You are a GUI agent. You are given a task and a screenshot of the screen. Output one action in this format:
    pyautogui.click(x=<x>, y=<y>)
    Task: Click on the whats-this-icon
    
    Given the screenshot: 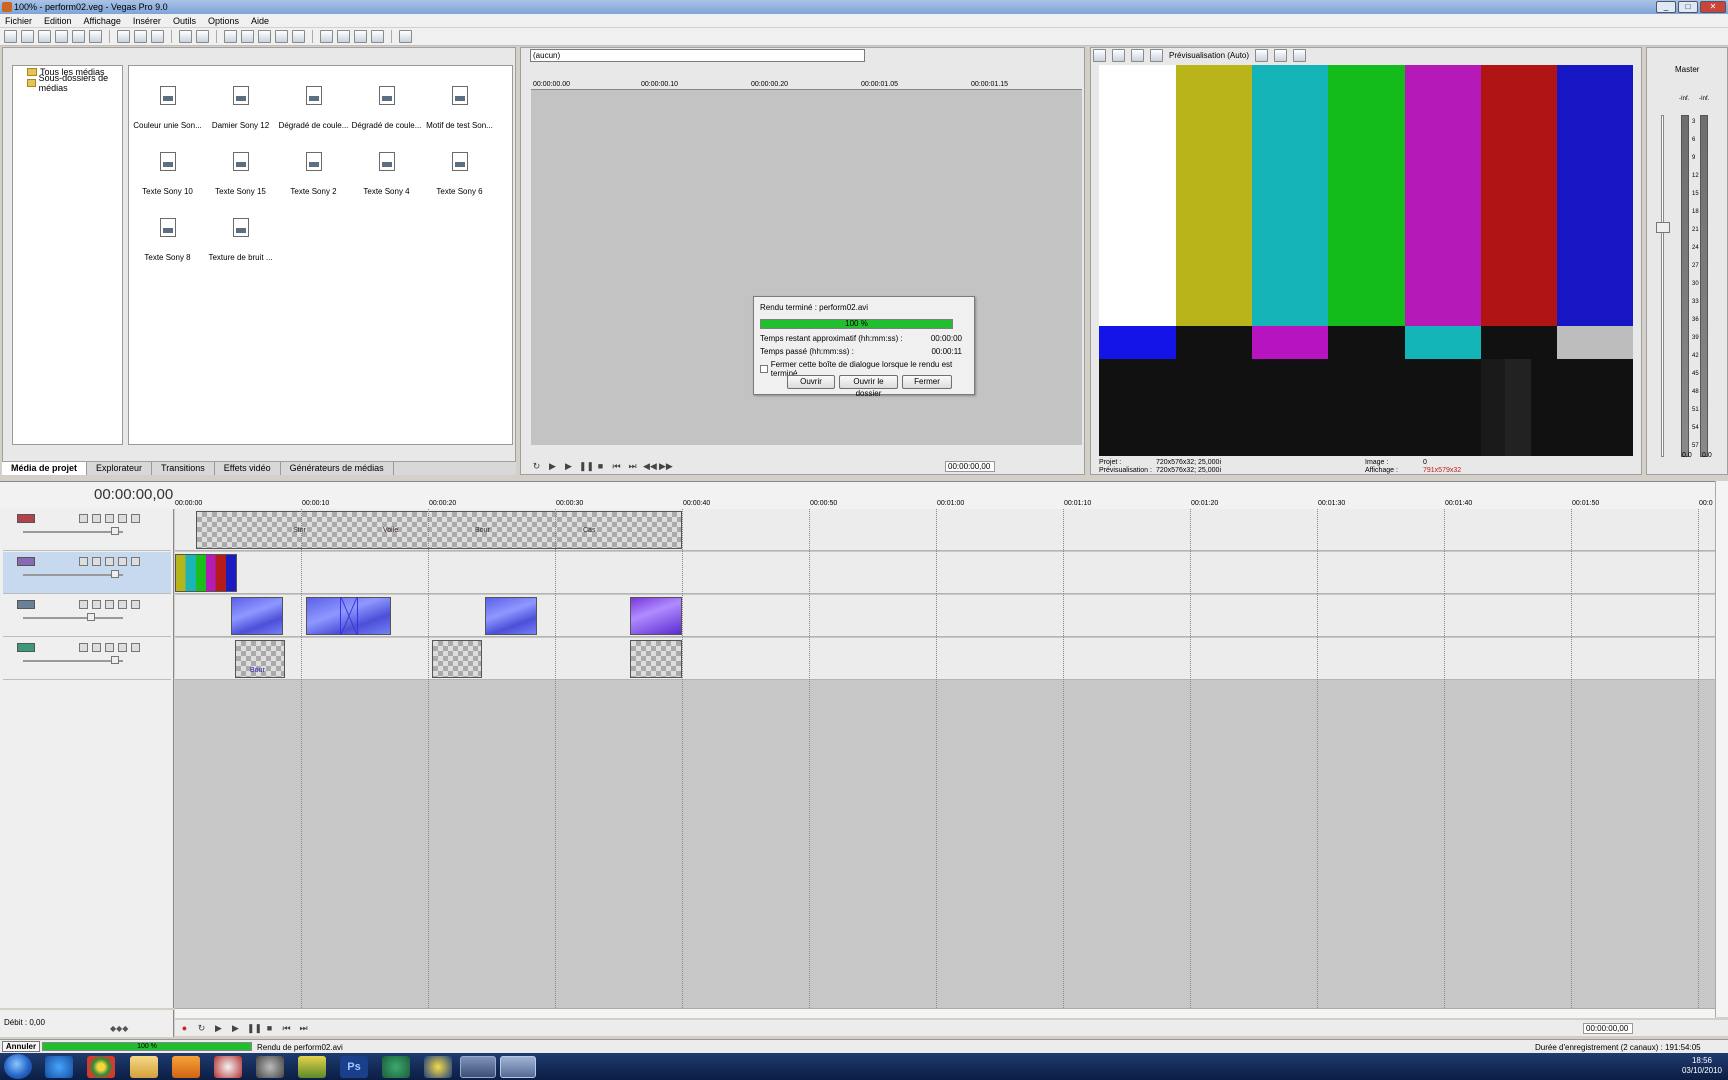 What is the action you would take?
    pyautogui.click(x=405, y=36)
    